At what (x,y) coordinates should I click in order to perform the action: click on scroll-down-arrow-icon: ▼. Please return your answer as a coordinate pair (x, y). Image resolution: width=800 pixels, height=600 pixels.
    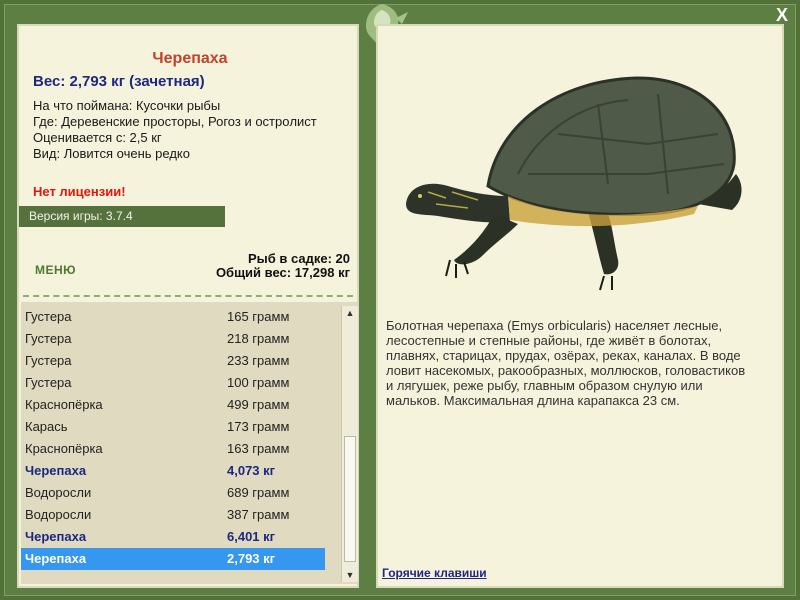
    Looking at the image, I should click on (350, 575).